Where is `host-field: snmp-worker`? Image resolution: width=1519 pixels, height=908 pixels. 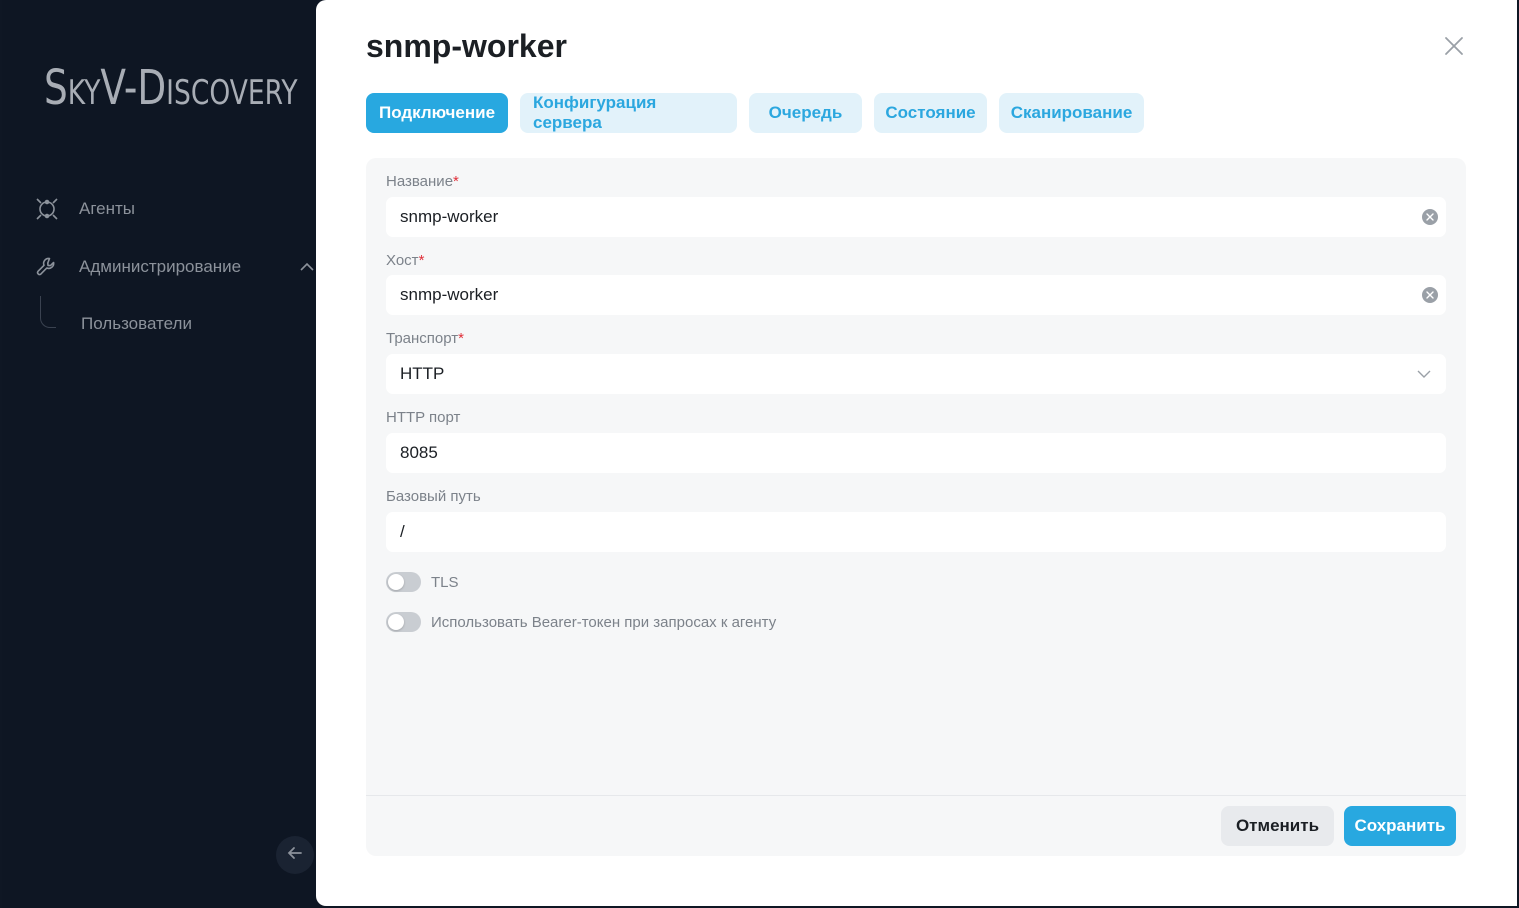 host-field: snmp-worker is located at coordinates (916, 295).